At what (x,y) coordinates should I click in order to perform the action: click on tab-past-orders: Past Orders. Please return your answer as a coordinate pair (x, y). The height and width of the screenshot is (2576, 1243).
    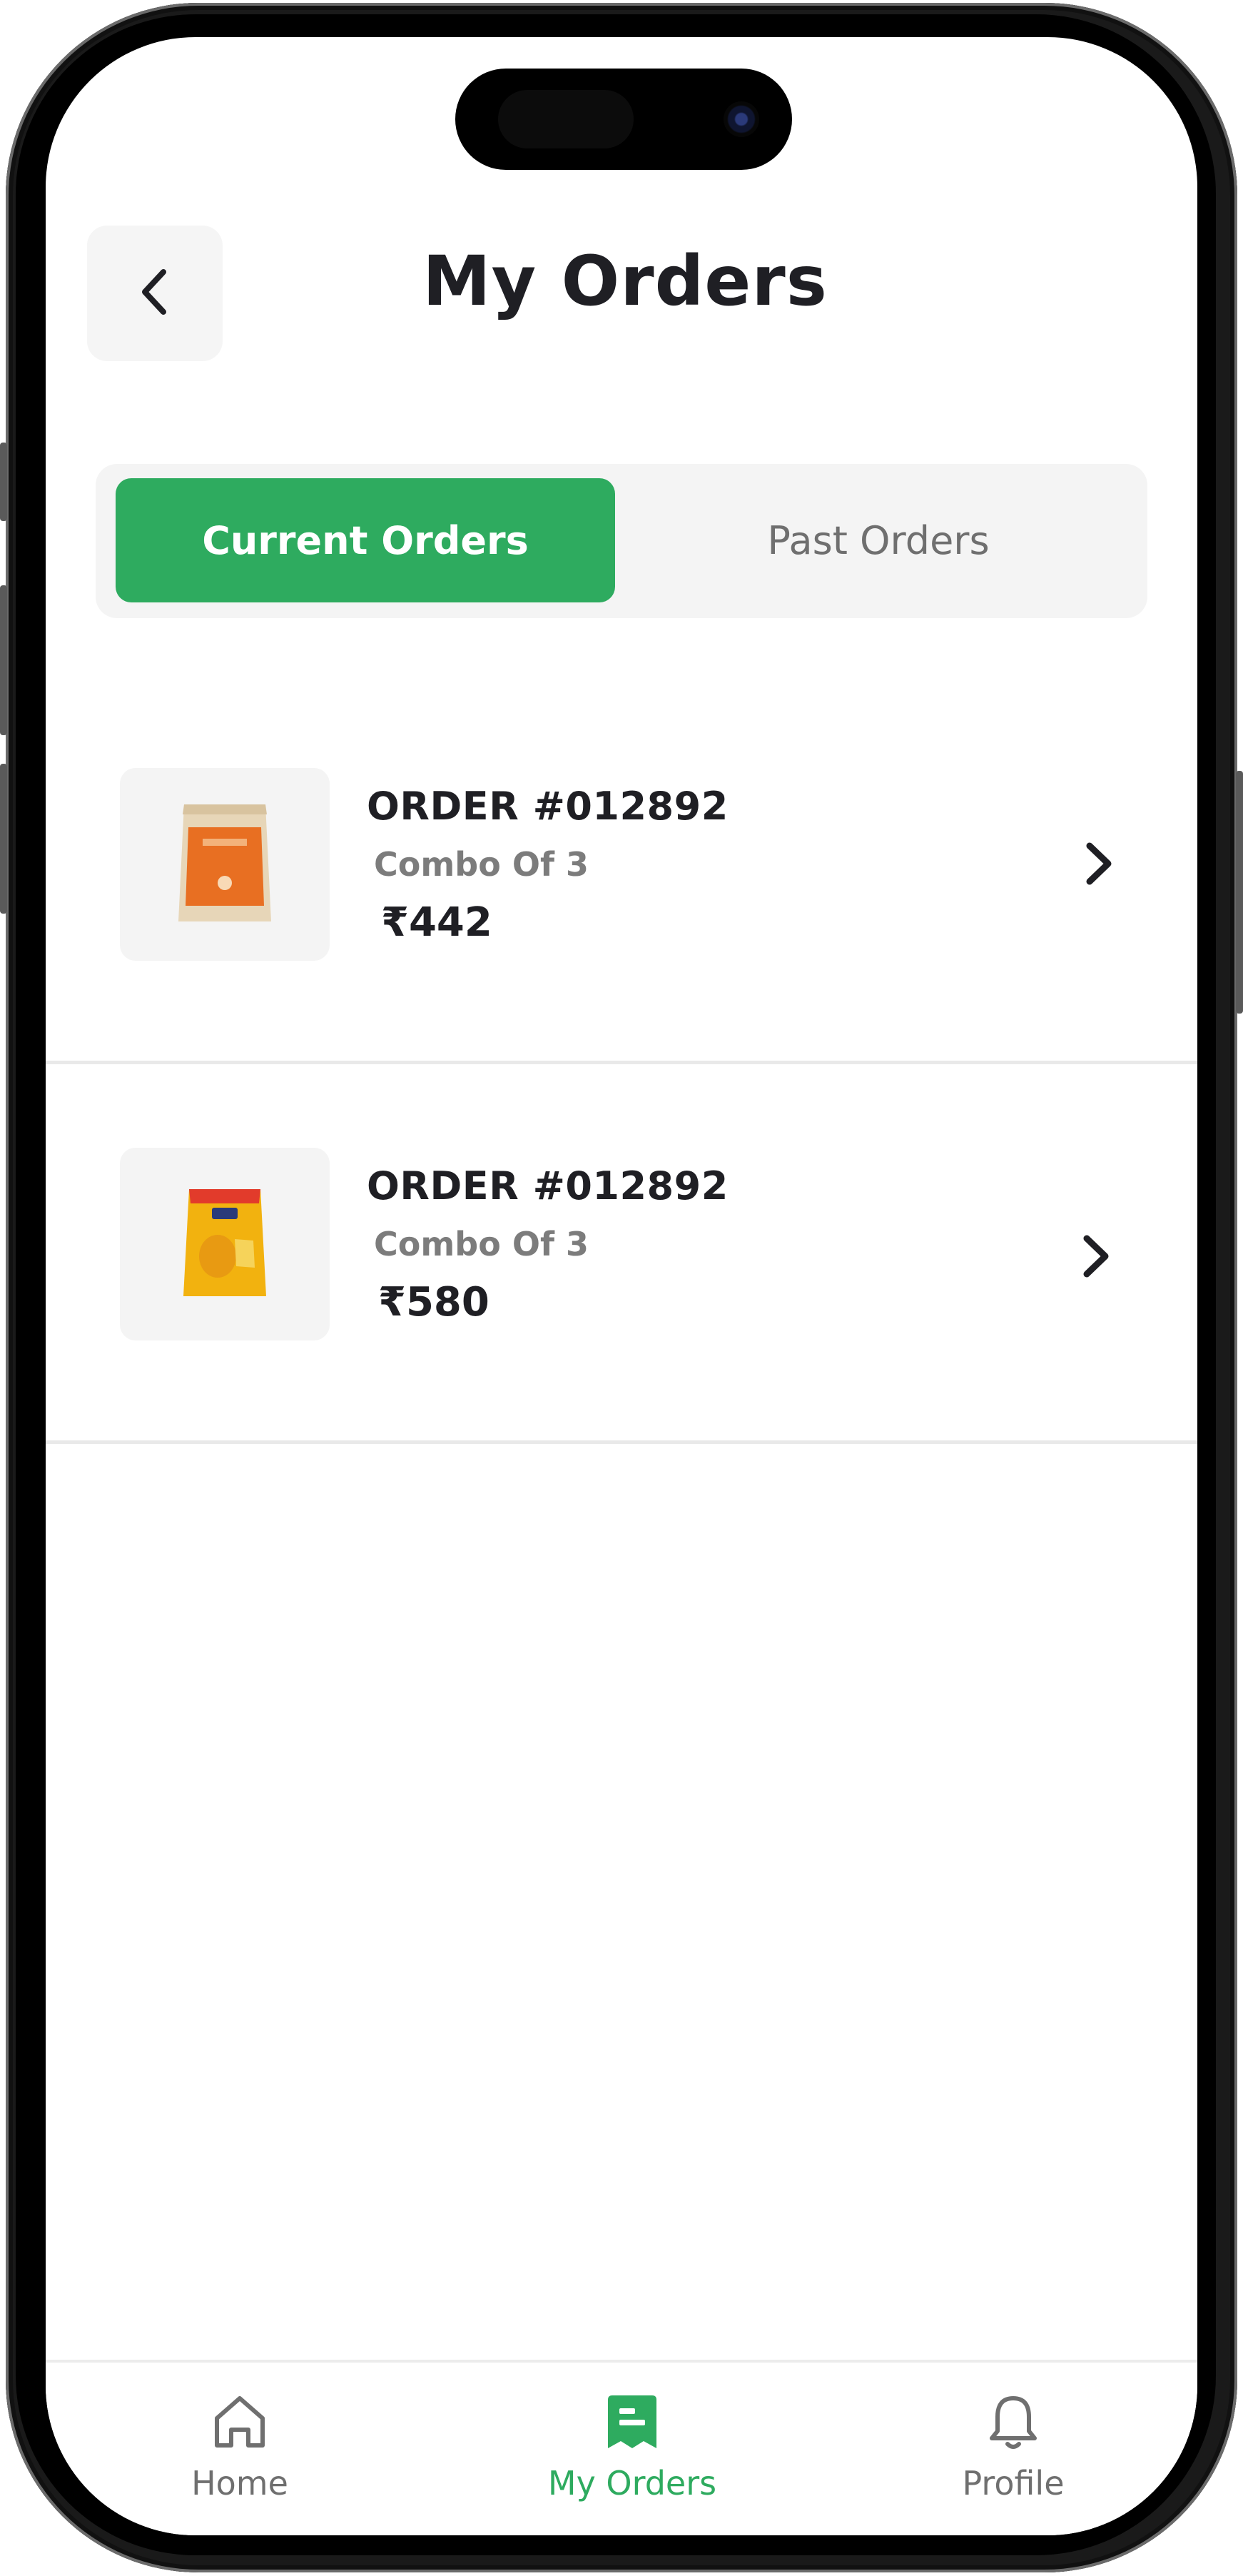
    Looking at the image, I should click on (878, 540).